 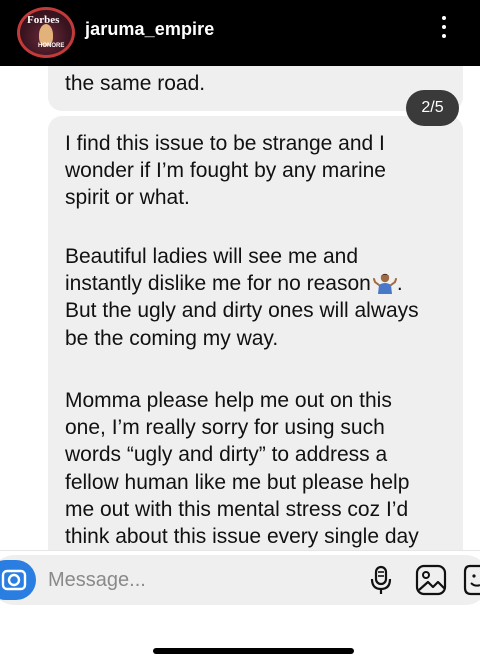 What do you see at coordinates (237, 509) in the screenshot?
I see `message-line: me out with this mental stress coz I’d` at bounding box center [237, 509].